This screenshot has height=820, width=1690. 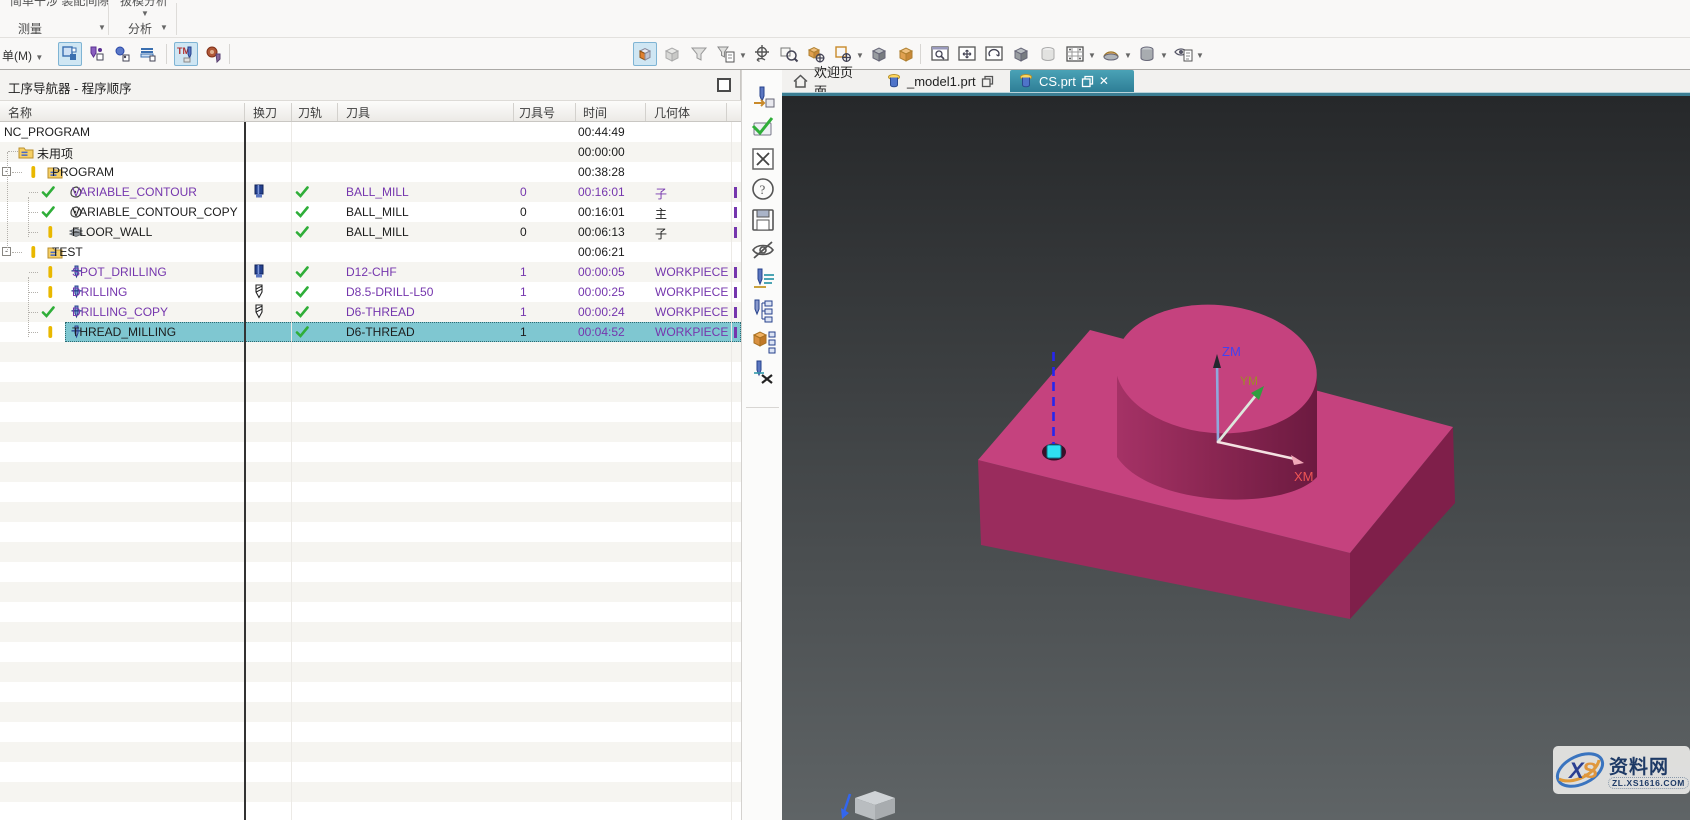 I want to click on component-point-icon, so click(x=96, y=54).